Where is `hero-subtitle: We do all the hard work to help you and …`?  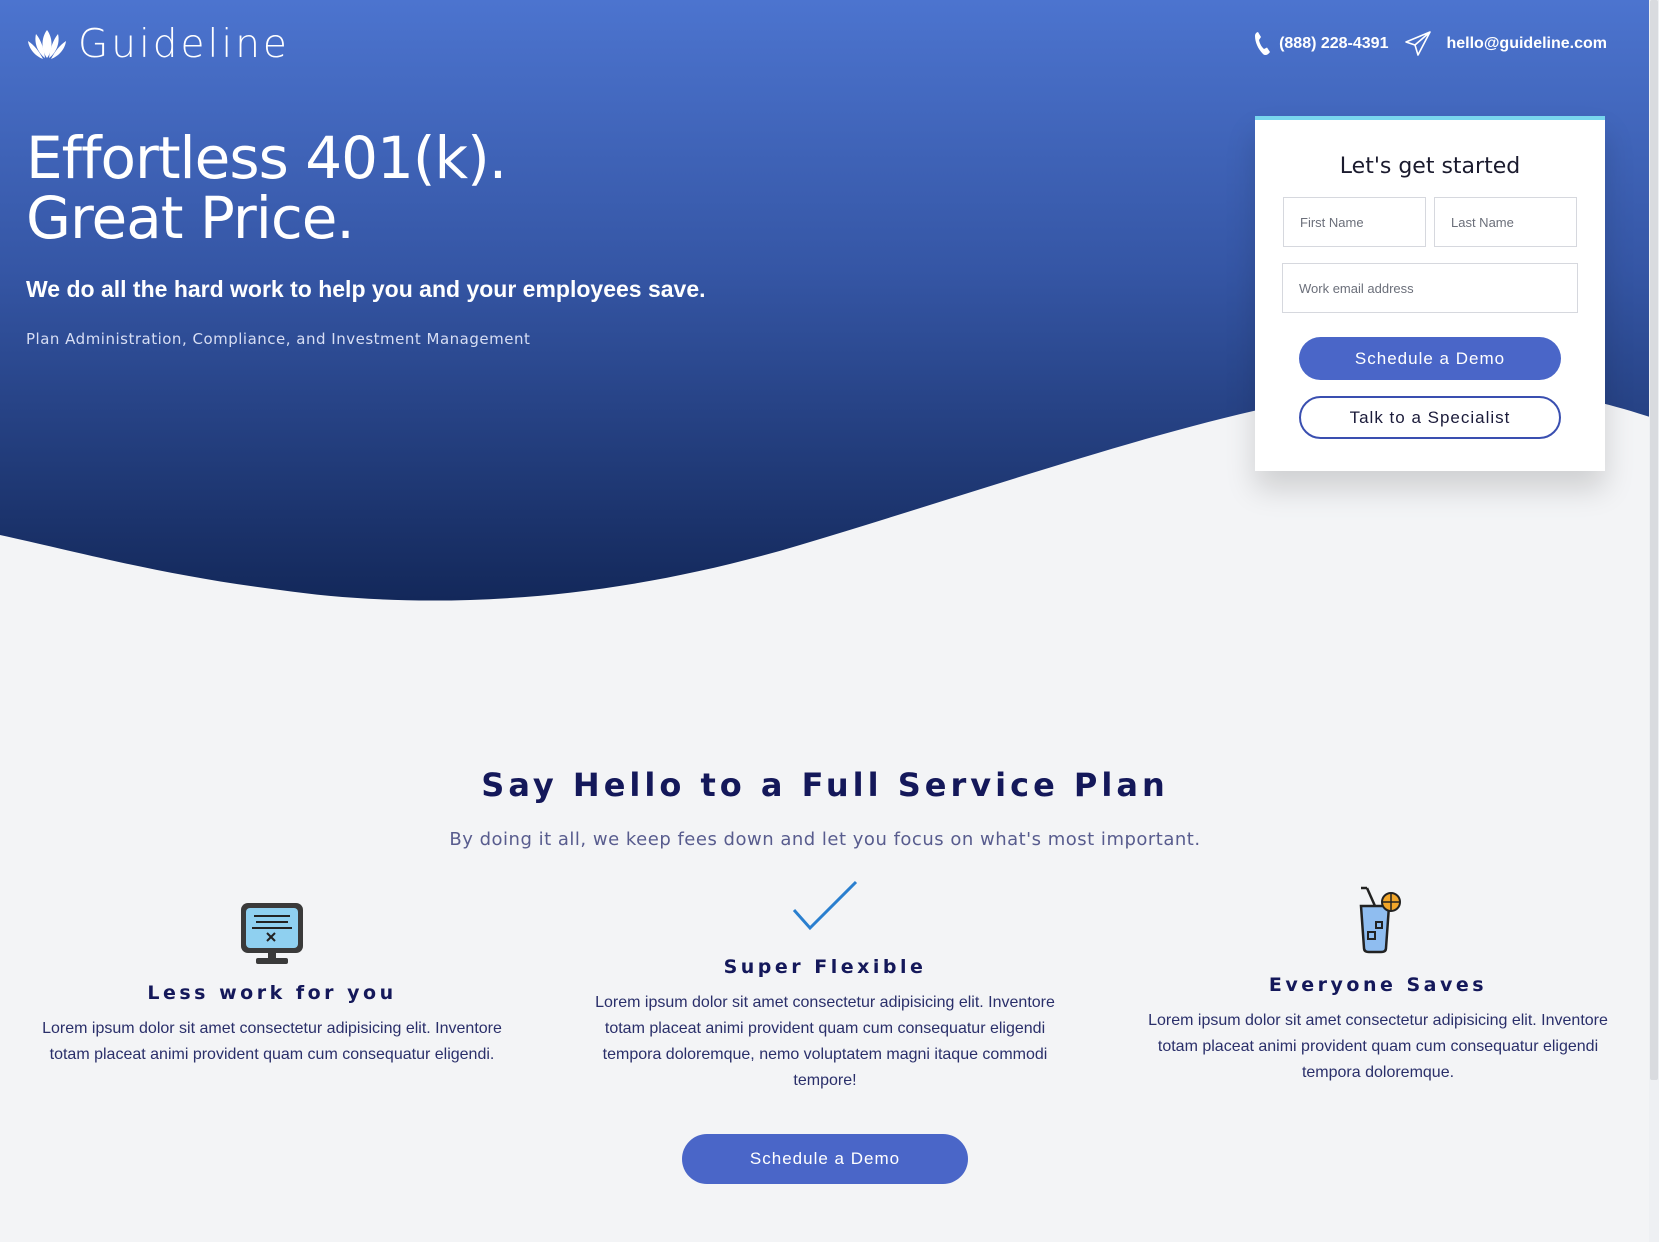
hero-subtitle: We do all the hard work to help you and … is located at coordinates (366, 289).